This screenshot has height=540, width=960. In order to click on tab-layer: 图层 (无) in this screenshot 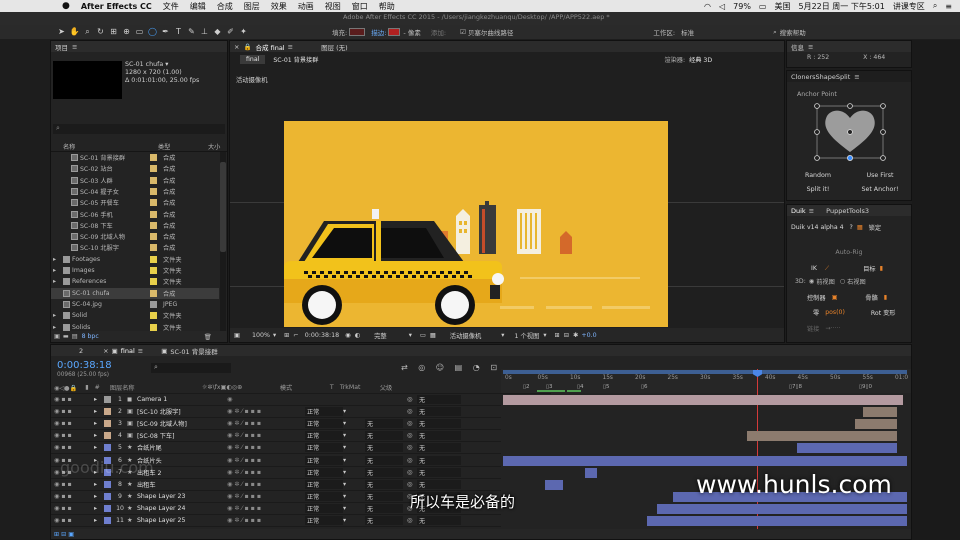, I will do `click(334, 47)`.